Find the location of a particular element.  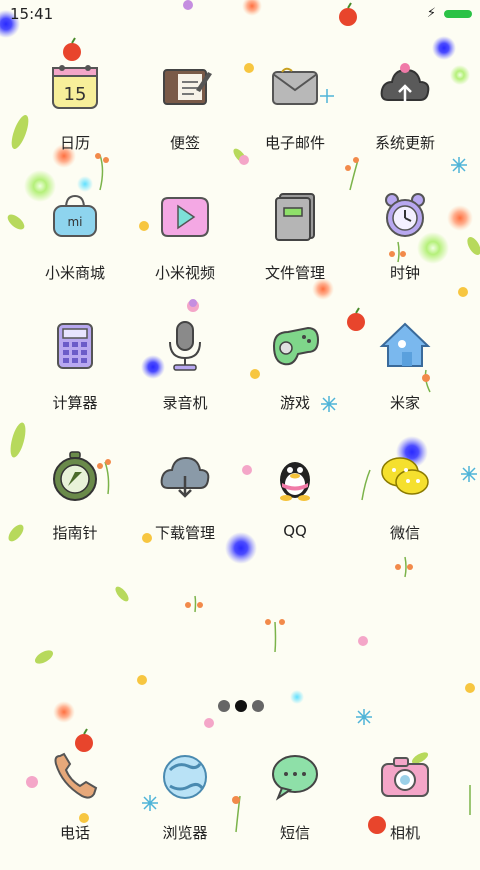

dock-messages: 短信 is located at coordinates (295, 810).